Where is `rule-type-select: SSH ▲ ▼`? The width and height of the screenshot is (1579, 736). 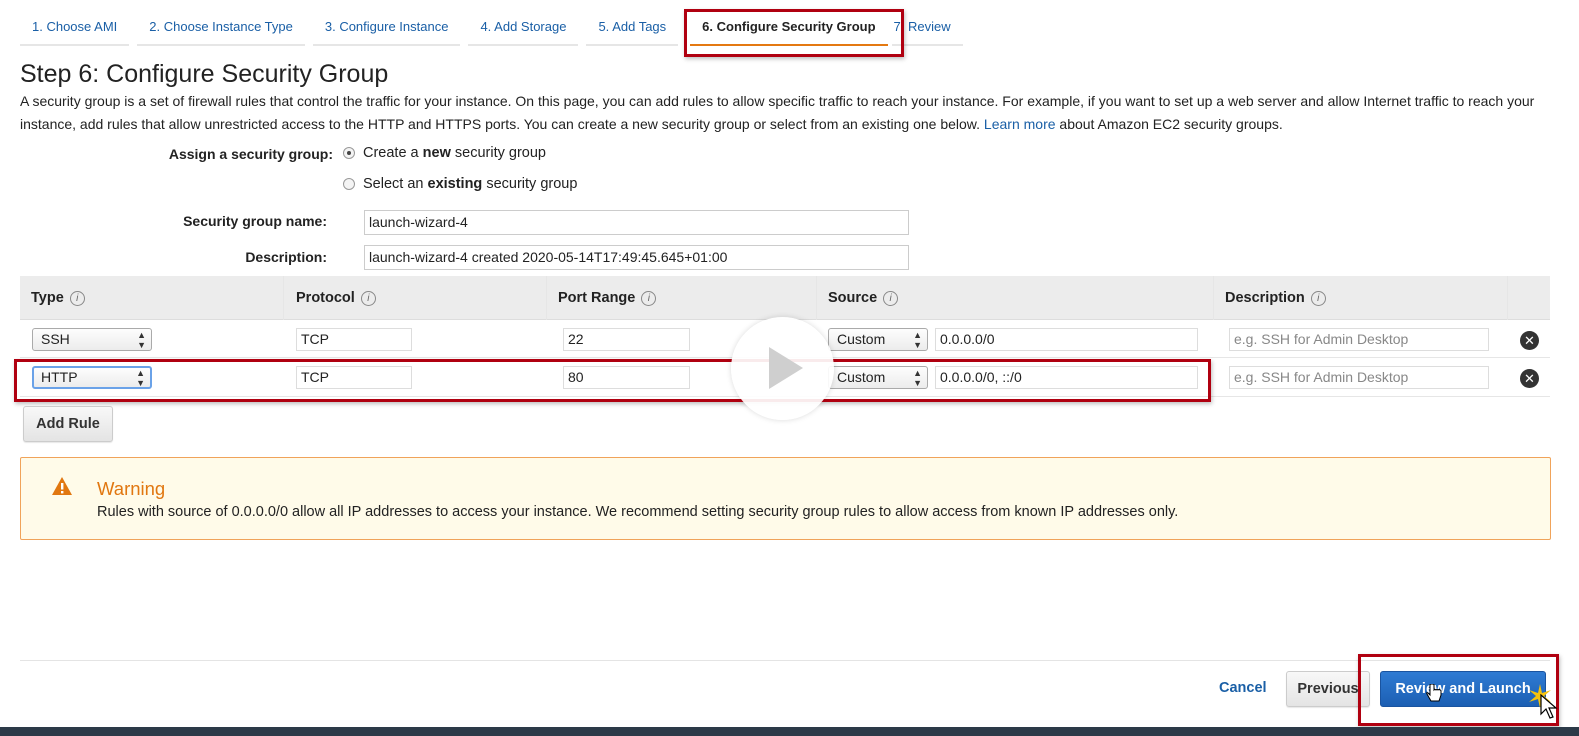
rule-type-select: SSH ▲ ▼ is located at coordinates (92, 339).